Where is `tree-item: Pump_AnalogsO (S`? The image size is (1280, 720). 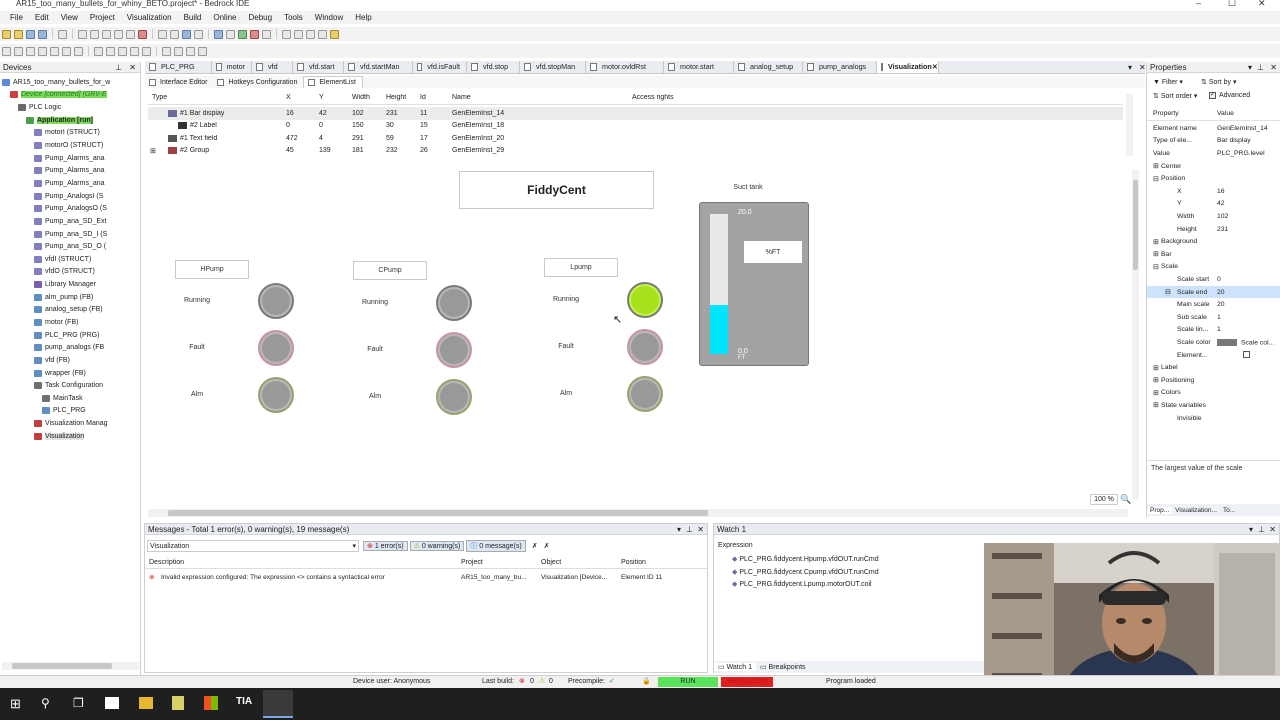 tree-item: Pump_AnalogsO (S is located at coordinates (70, 208).